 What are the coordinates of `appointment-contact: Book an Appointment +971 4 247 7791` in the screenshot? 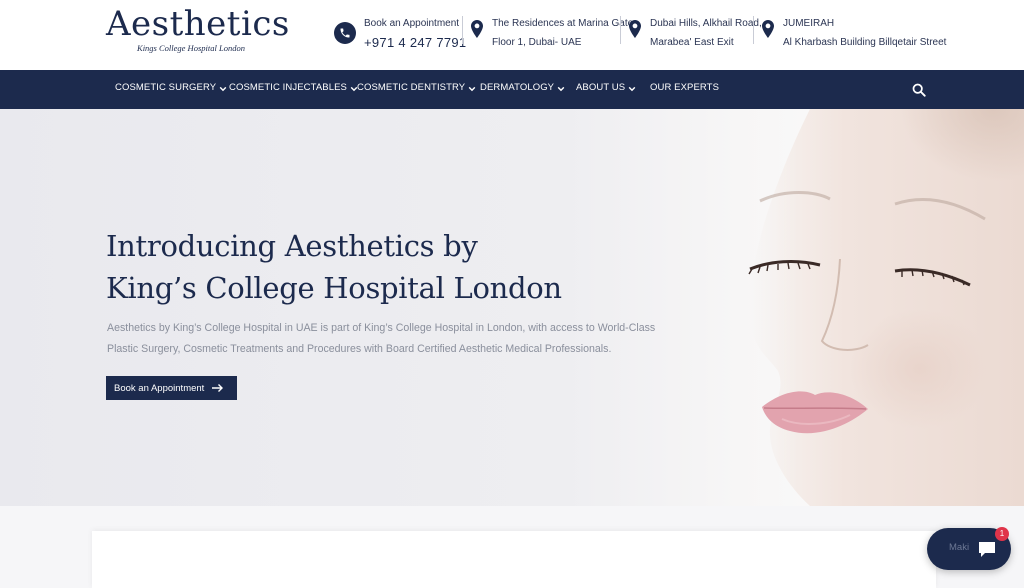 It's located at (400, 33).